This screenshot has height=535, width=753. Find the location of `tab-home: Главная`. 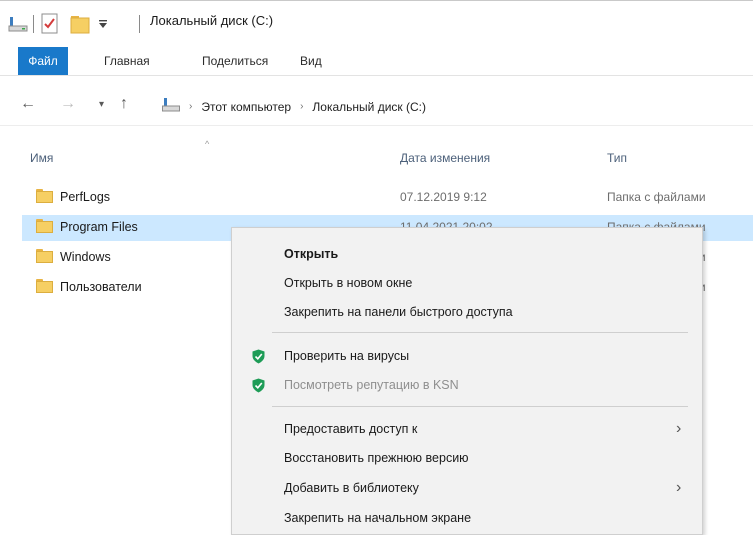

tab-home: Главная is located at coordinates (127, 61).